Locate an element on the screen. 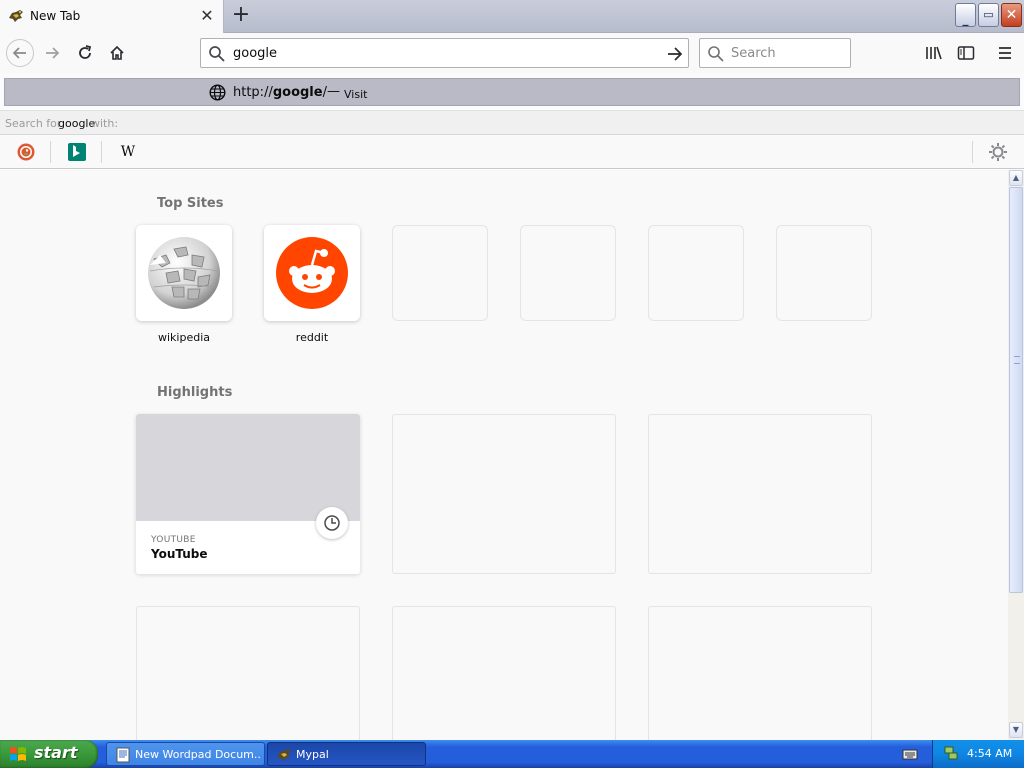  globe-icon is located at coordinates (217, 92).